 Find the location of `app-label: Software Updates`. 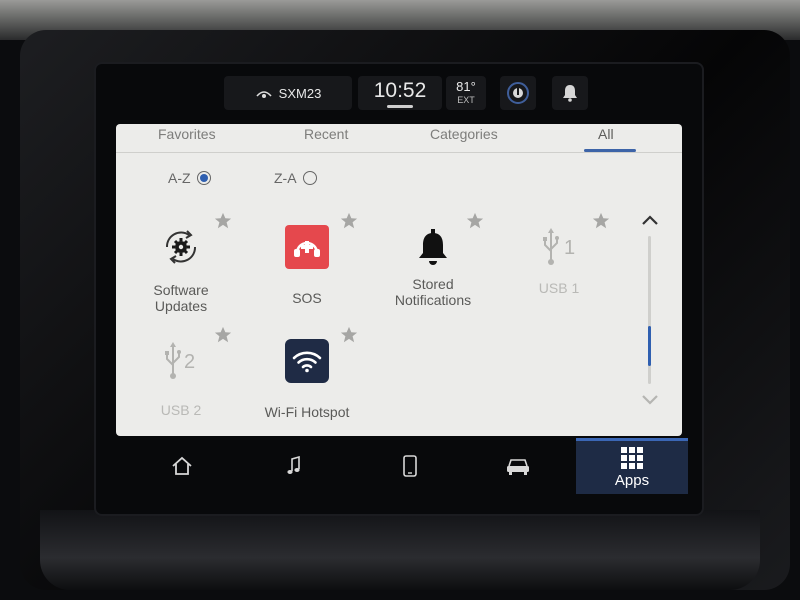

app-label: Software Updates is located at coordinates (181, 298).